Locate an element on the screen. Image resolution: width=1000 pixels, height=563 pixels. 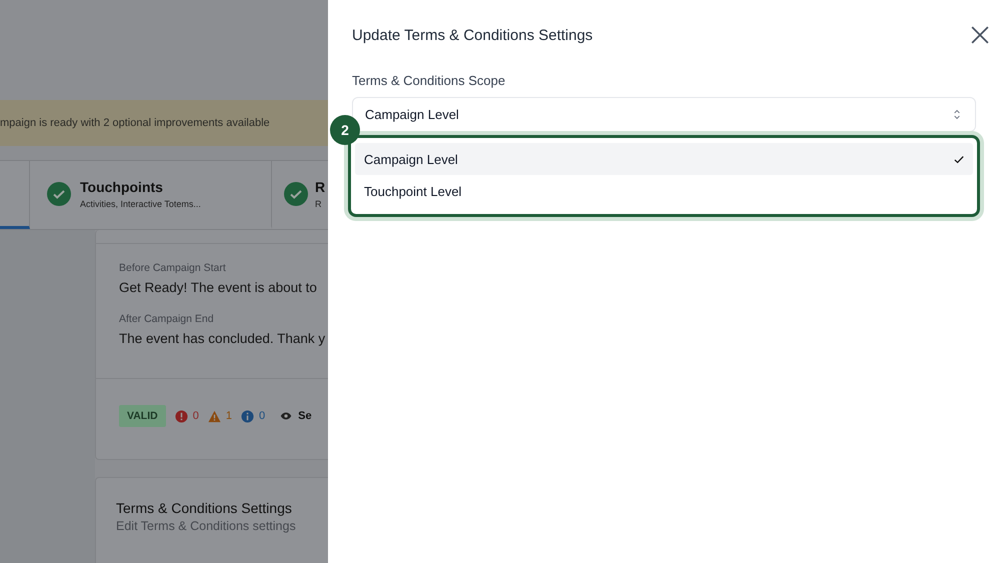
step-title: Touchpoints is located at coordinates (122, 186).